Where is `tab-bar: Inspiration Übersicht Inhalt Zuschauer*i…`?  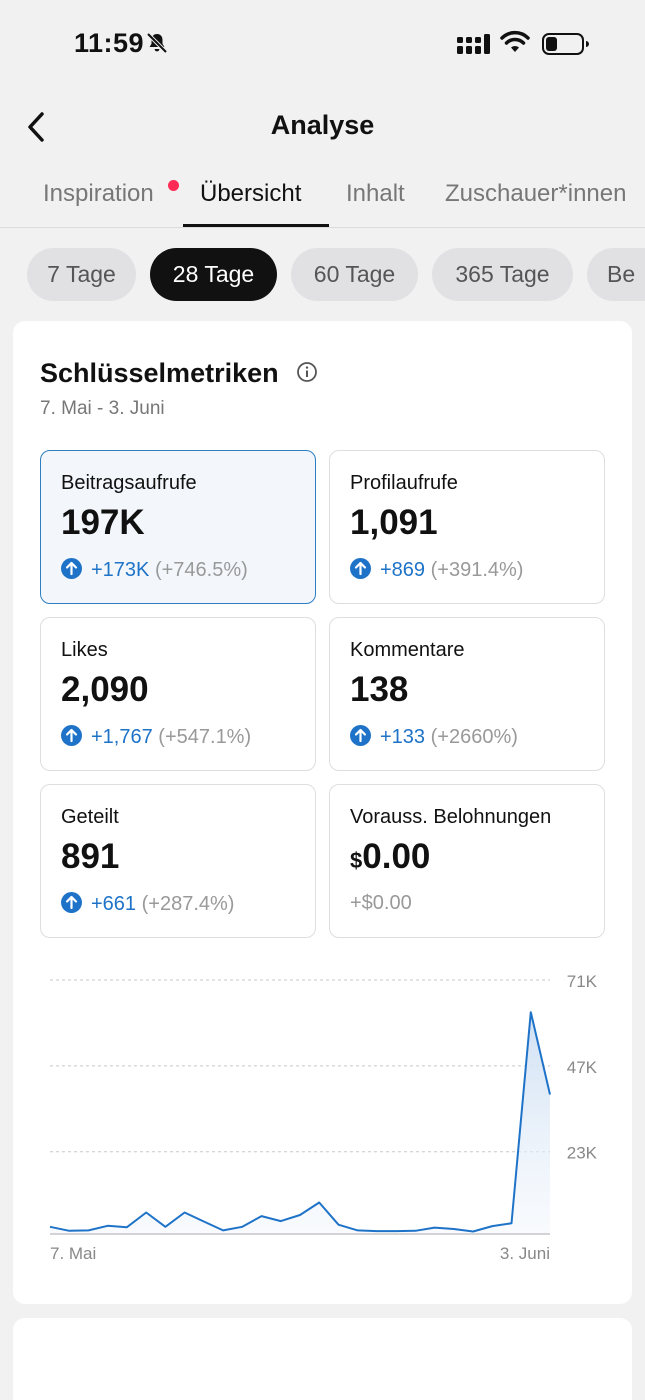 tab-bar: Inspiration Übersicht Inhalt Zuschauer*i… is located at coordinates (322, 198).